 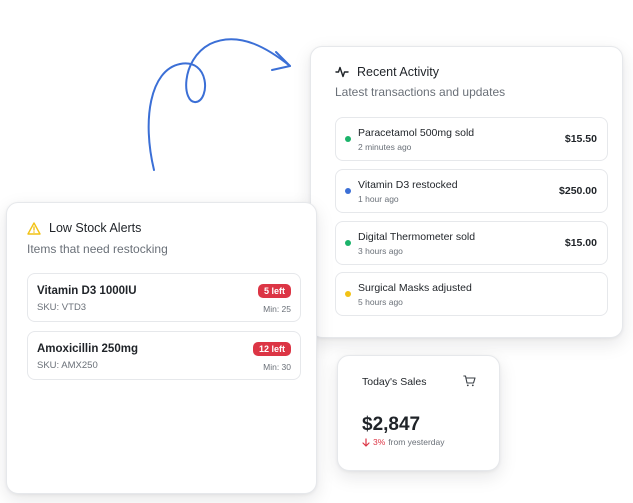 What do you see at coordinates (366, 442) in the screenshot?
I see `arrow-down-icon` at bounding box center [366, 442].